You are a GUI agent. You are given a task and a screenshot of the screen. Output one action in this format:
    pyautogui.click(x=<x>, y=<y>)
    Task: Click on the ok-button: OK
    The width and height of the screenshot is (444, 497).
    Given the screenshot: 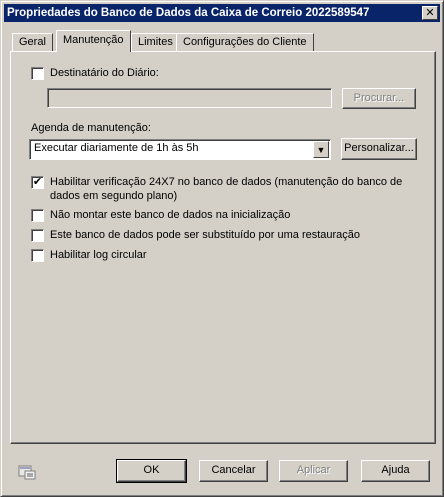 What is the action you would take?
    pyautogui.click(x=151, y=471)
    